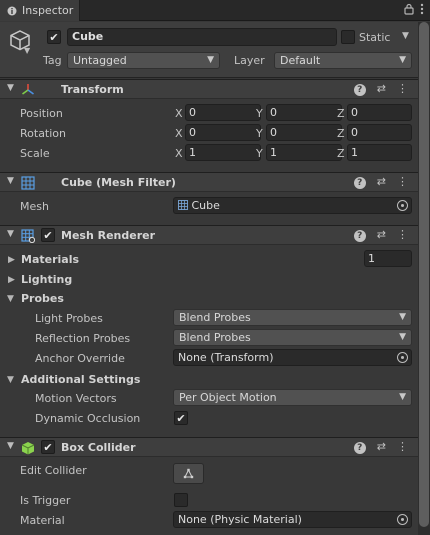 The width and height of the screenshot is (430, 535). What do you see at coordinates (48, 10) in the screenshot?
I see `inspector-tab-label: Inspector` at bounding box center [48, 10].